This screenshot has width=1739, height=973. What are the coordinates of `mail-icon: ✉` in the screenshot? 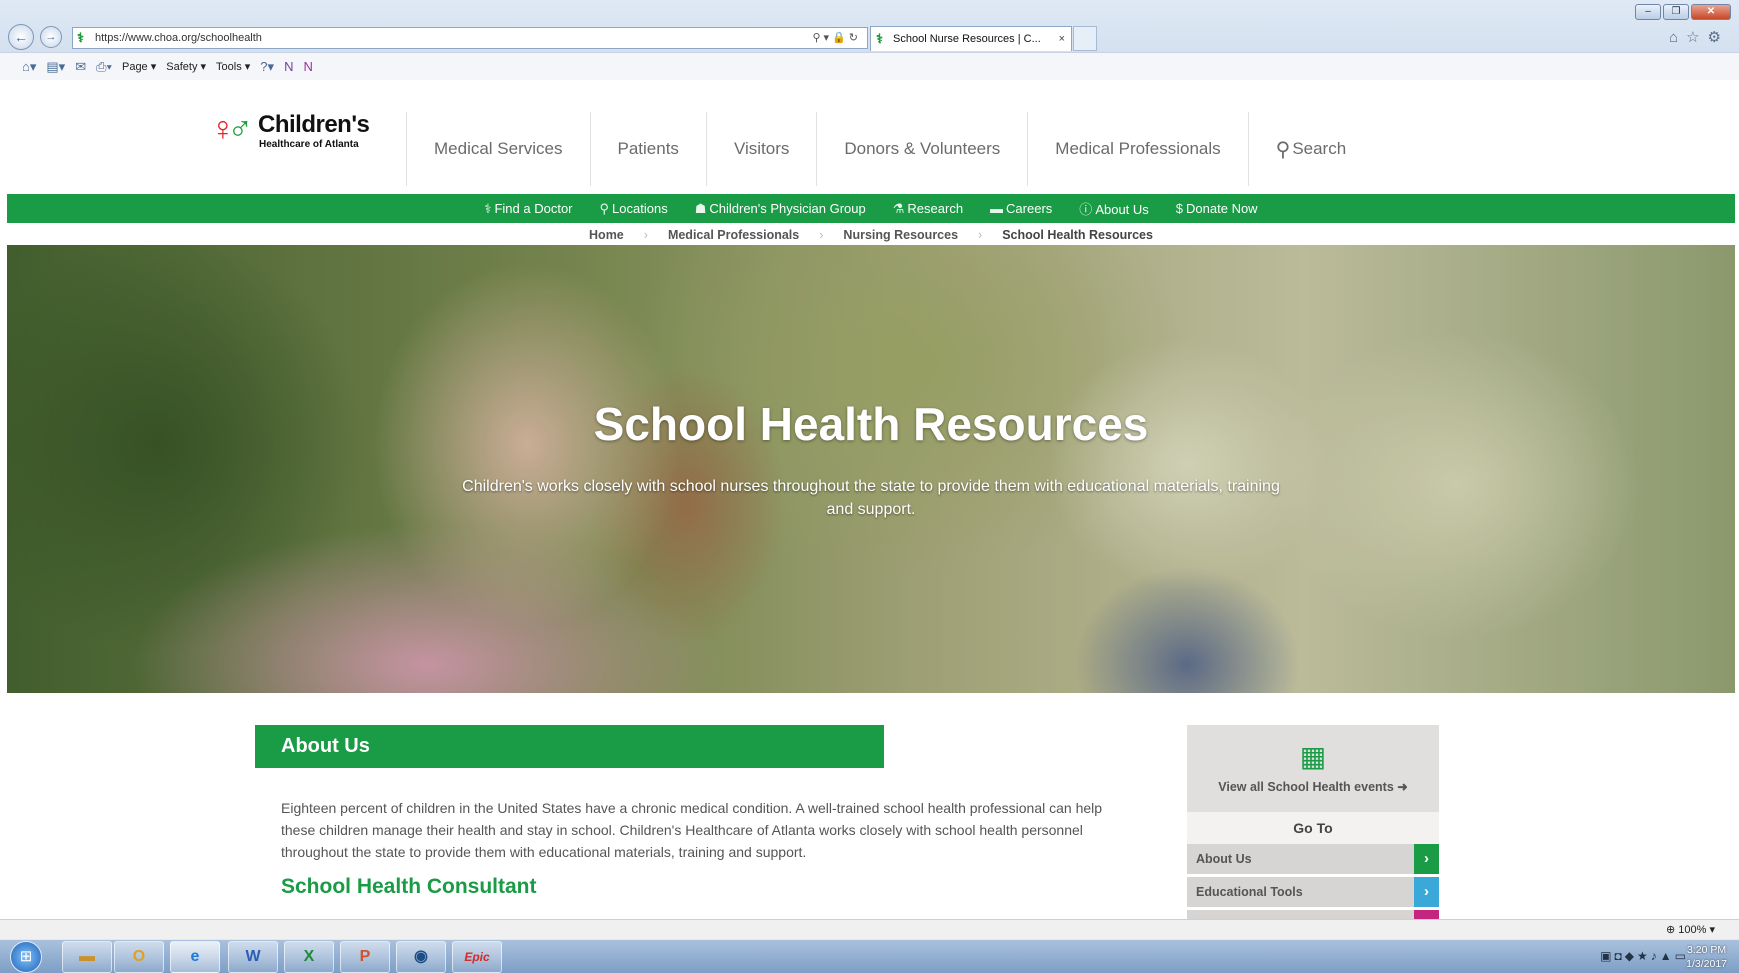 It's located at (80, 67).